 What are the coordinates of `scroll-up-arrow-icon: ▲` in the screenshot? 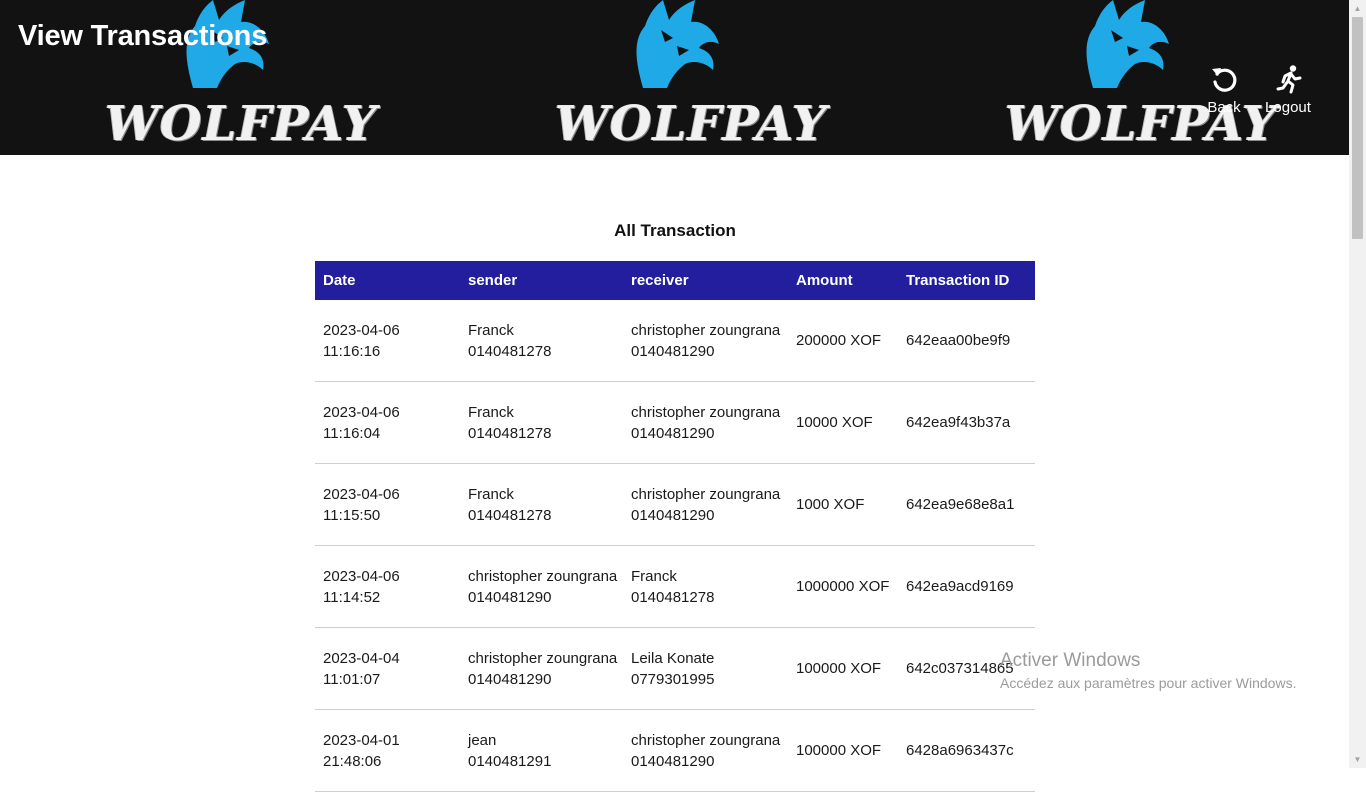 It's located at (1357, 8).